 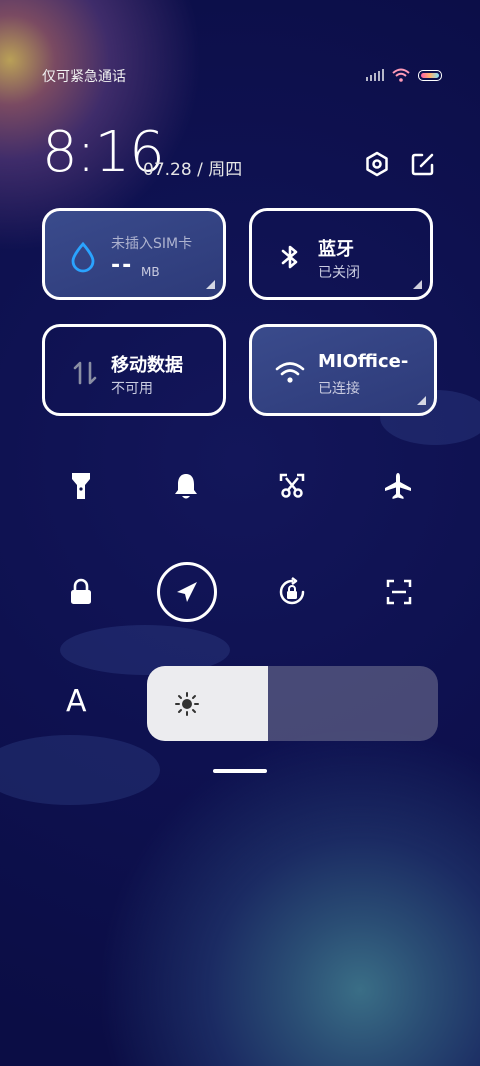 I want to click on scanner-toggle, so click(x=399, y=592).